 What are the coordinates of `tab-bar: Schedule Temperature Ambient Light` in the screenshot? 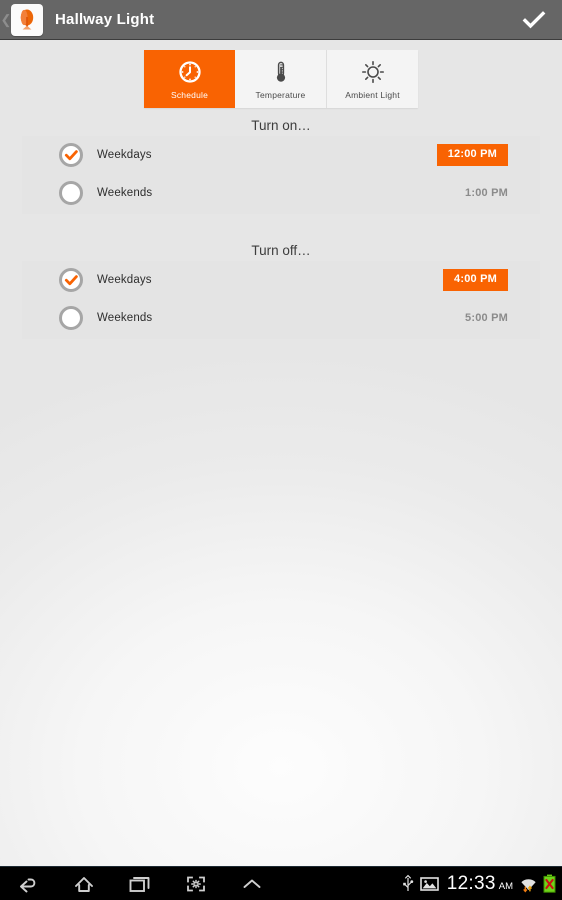 It's located at (281, 79).